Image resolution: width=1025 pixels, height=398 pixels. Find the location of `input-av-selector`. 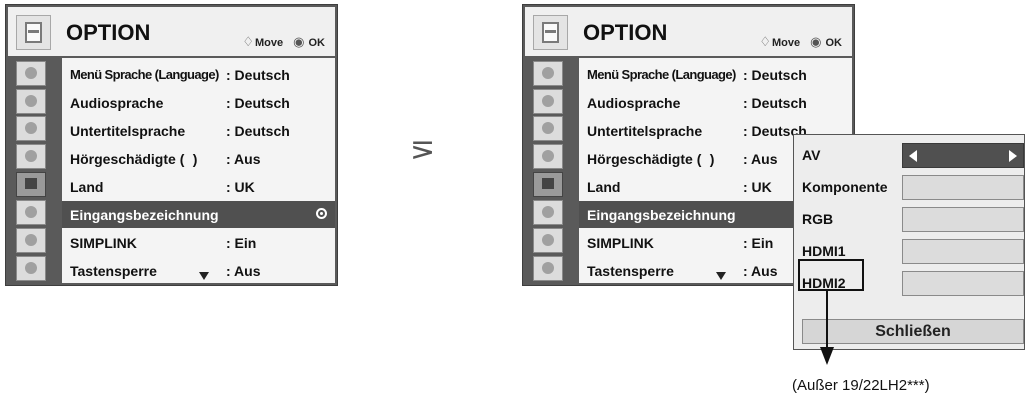

input-av-selector is located at coordinates (963, 155).